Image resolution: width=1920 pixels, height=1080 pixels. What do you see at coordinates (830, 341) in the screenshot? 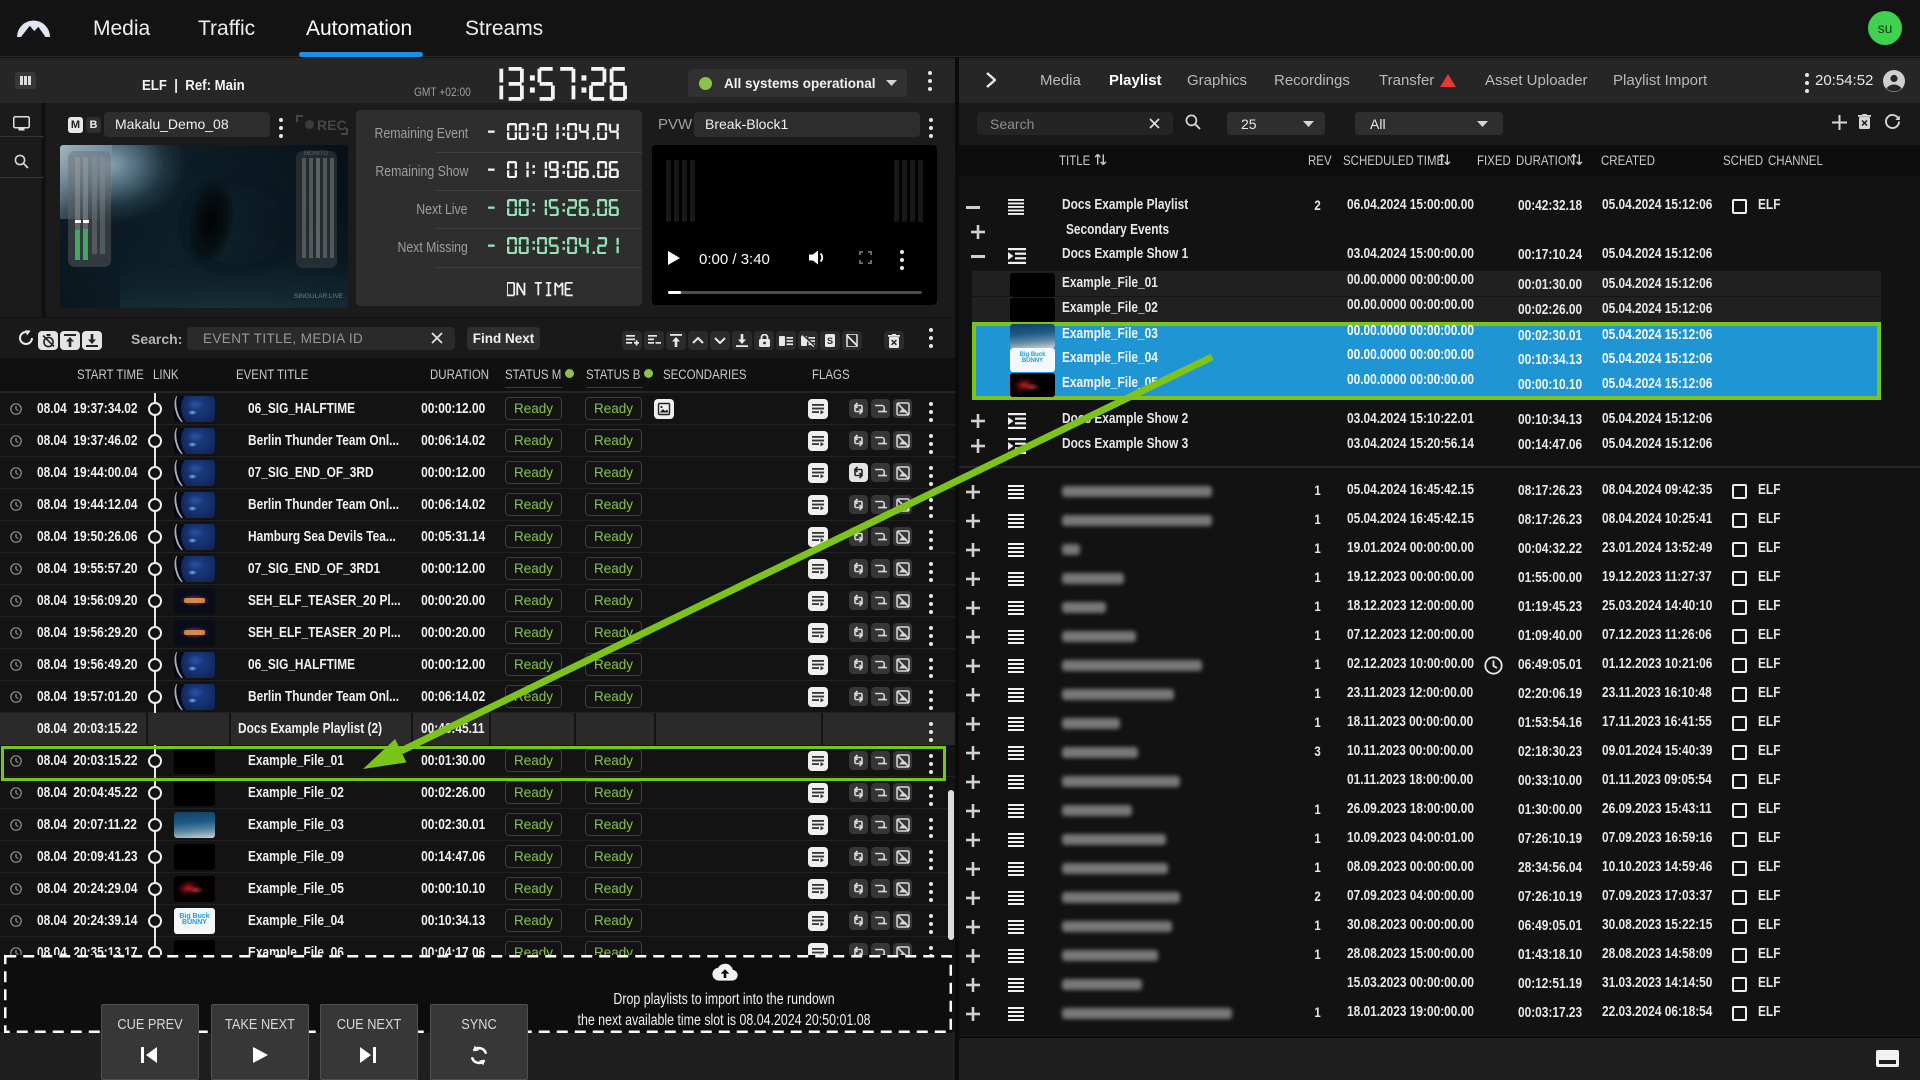
I see `svg-text: S` at bounding box center [830, 341].